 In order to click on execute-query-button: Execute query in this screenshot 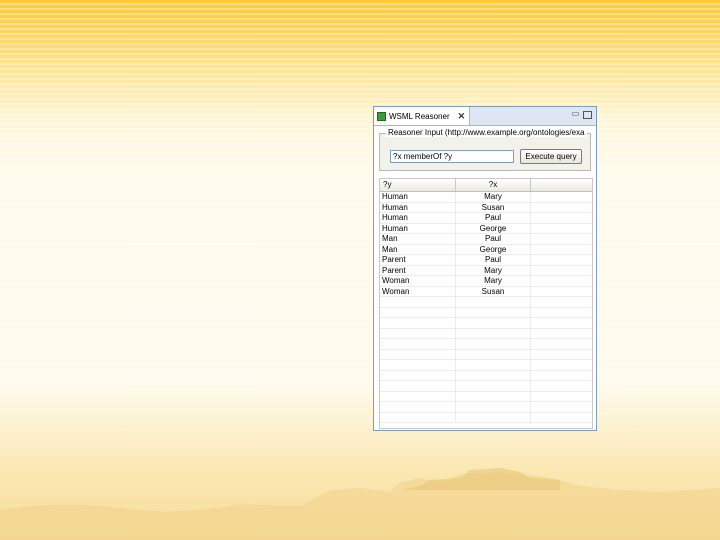, I will do `click(551, 156)`.